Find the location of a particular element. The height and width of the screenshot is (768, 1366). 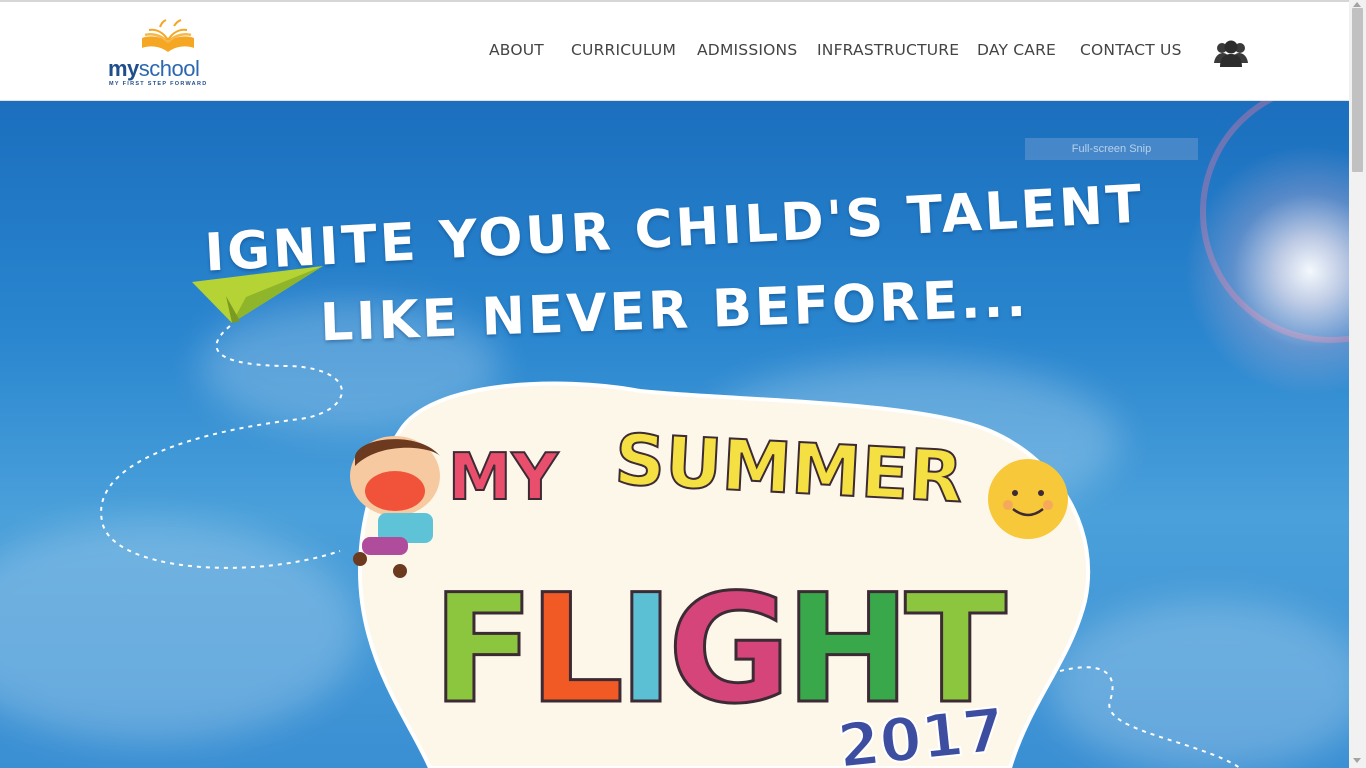

nav-day-care: DAY CARE is located at coordinates (1016, 50).